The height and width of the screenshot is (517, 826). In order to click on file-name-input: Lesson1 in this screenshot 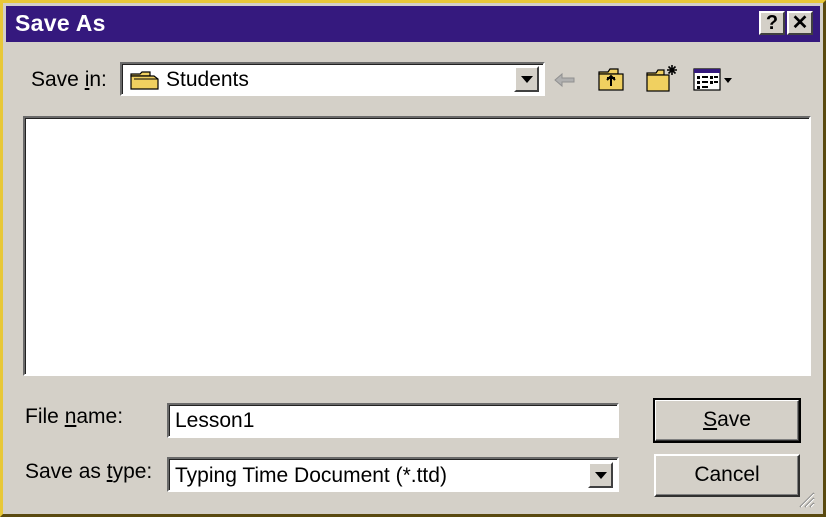, I will do `click(393, 420)`.